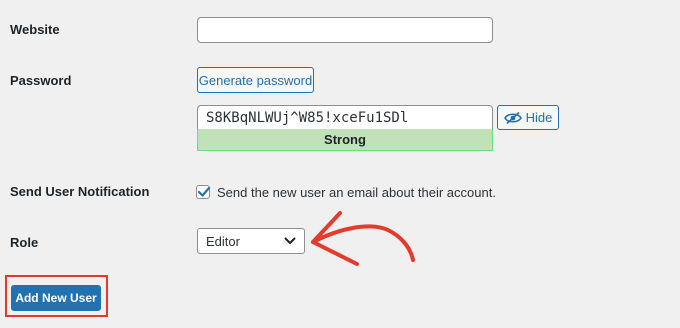  I want to click on website-input, so click(345, 30).